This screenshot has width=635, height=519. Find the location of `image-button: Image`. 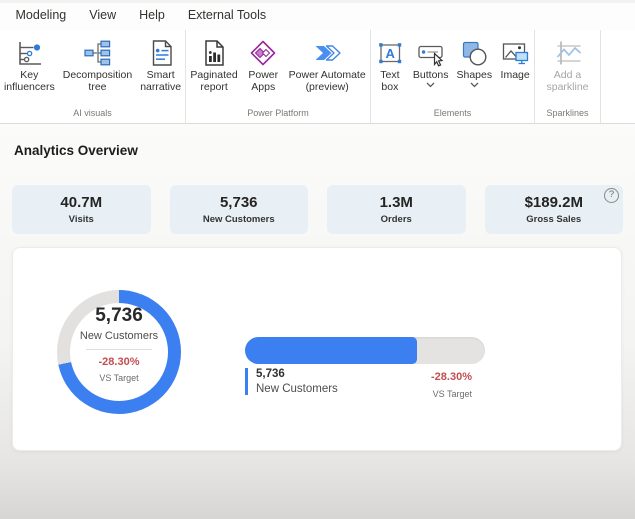

image-button: Image is located at coordinates (515, 58).